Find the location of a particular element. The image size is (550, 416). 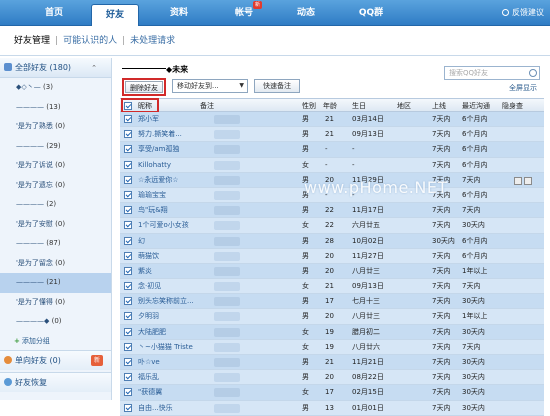

header-hidden: 隐身查 is located at coordinates (512, 106).